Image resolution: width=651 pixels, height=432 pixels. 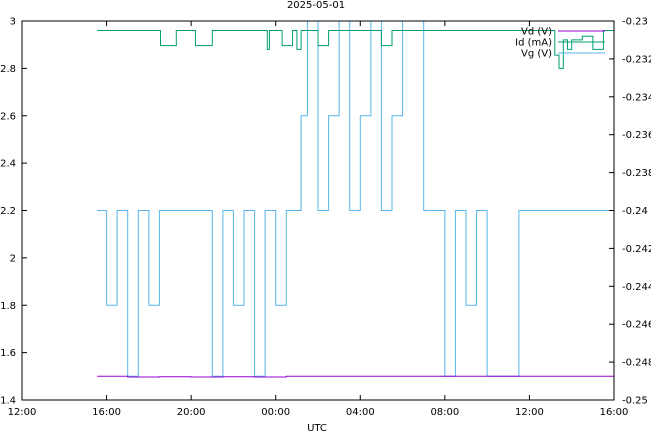 I want to click on x-tick-label: 08:00, so click(x=444, y=412).